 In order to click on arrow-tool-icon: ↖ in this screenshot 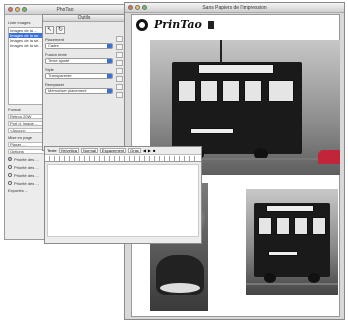, I will do `click(49, 30)`.